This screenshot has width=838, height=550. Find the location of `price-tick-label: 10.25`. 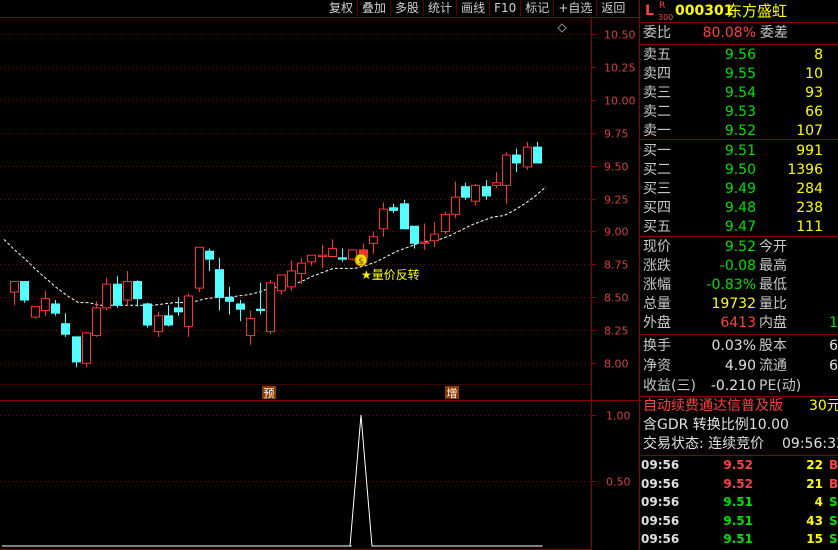

price-tick-label: 10.25 is located at coordinates (620, 68).